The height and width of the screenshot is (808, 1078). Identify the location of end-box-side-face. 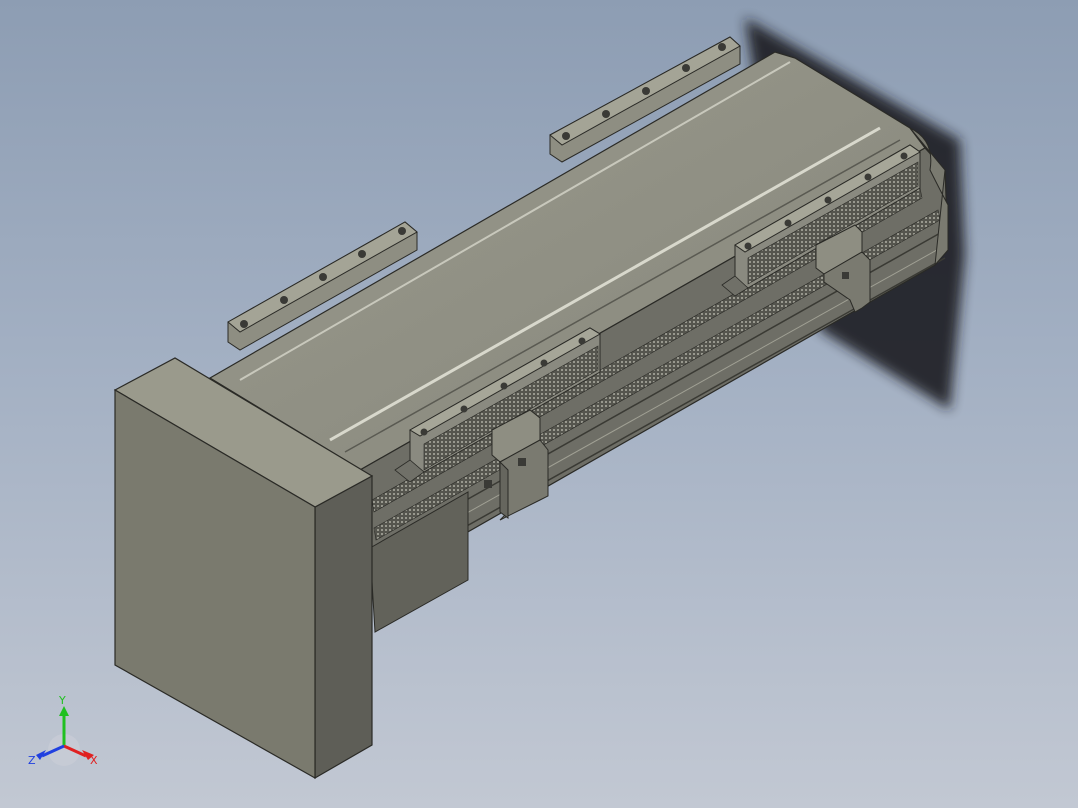
(343, 627).